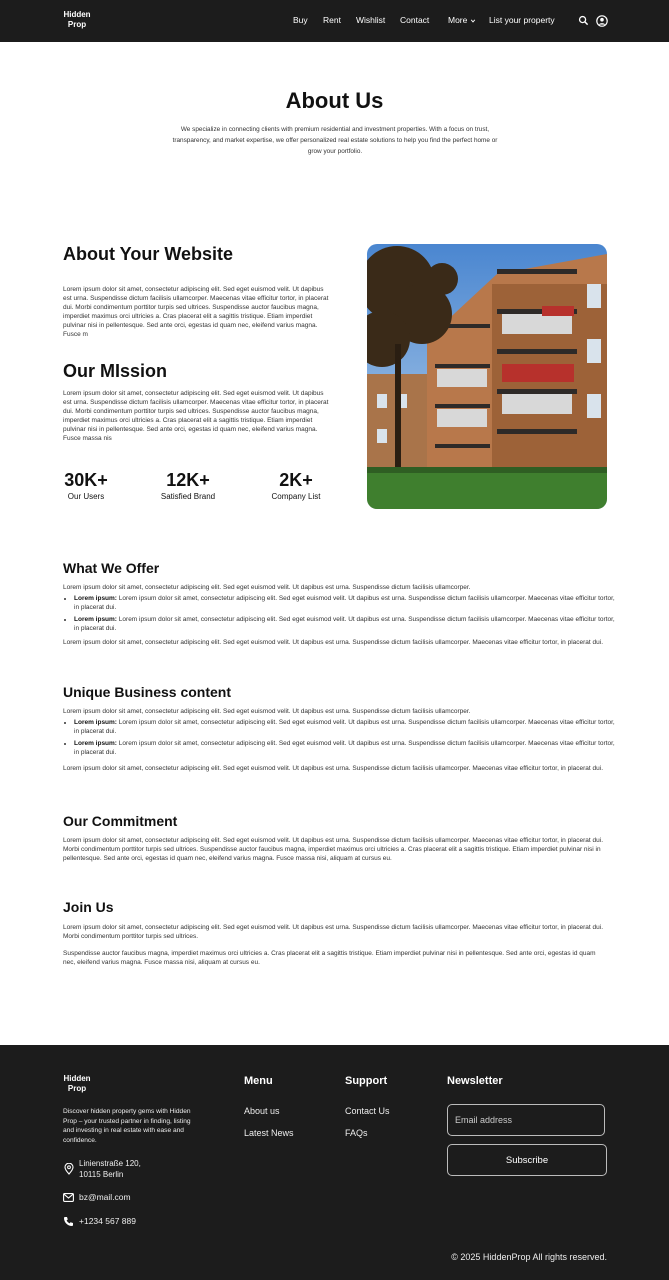 Image resolution: width=669 pixels, height=1280 pixels. What do you see at coordinates (77, 1078) in the screenshot?
I see `footer-logo-line-1: Hidden` at bounding box center [77, 1078].